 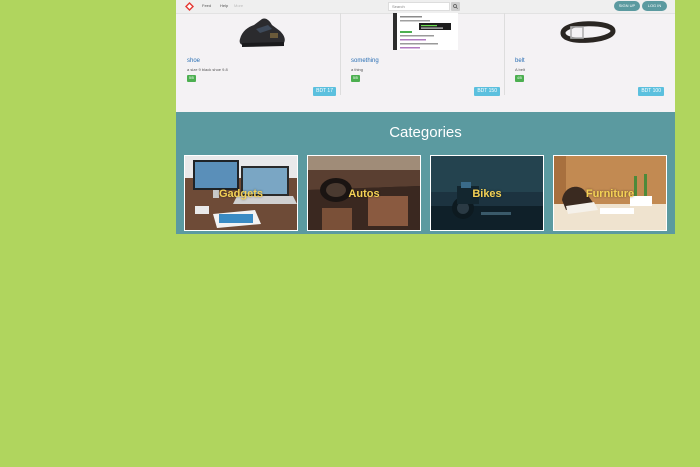 I want to click on product-description: a thing, so click(x=357, y=69).